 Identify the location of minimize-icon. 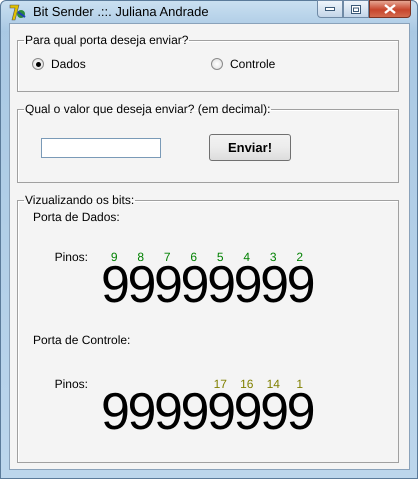
(330, 9).